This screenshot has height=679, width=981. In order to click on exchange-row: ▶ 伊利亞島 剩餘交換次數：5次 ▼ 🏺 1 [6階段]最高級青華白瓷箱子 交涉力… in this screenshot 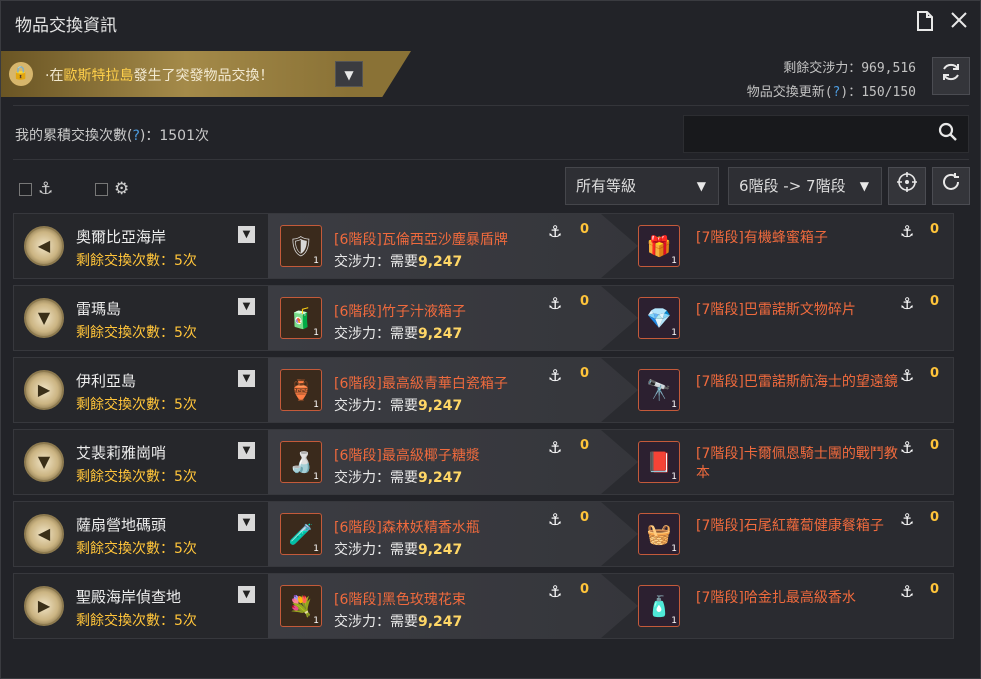, I will do `click(483, 390)`.